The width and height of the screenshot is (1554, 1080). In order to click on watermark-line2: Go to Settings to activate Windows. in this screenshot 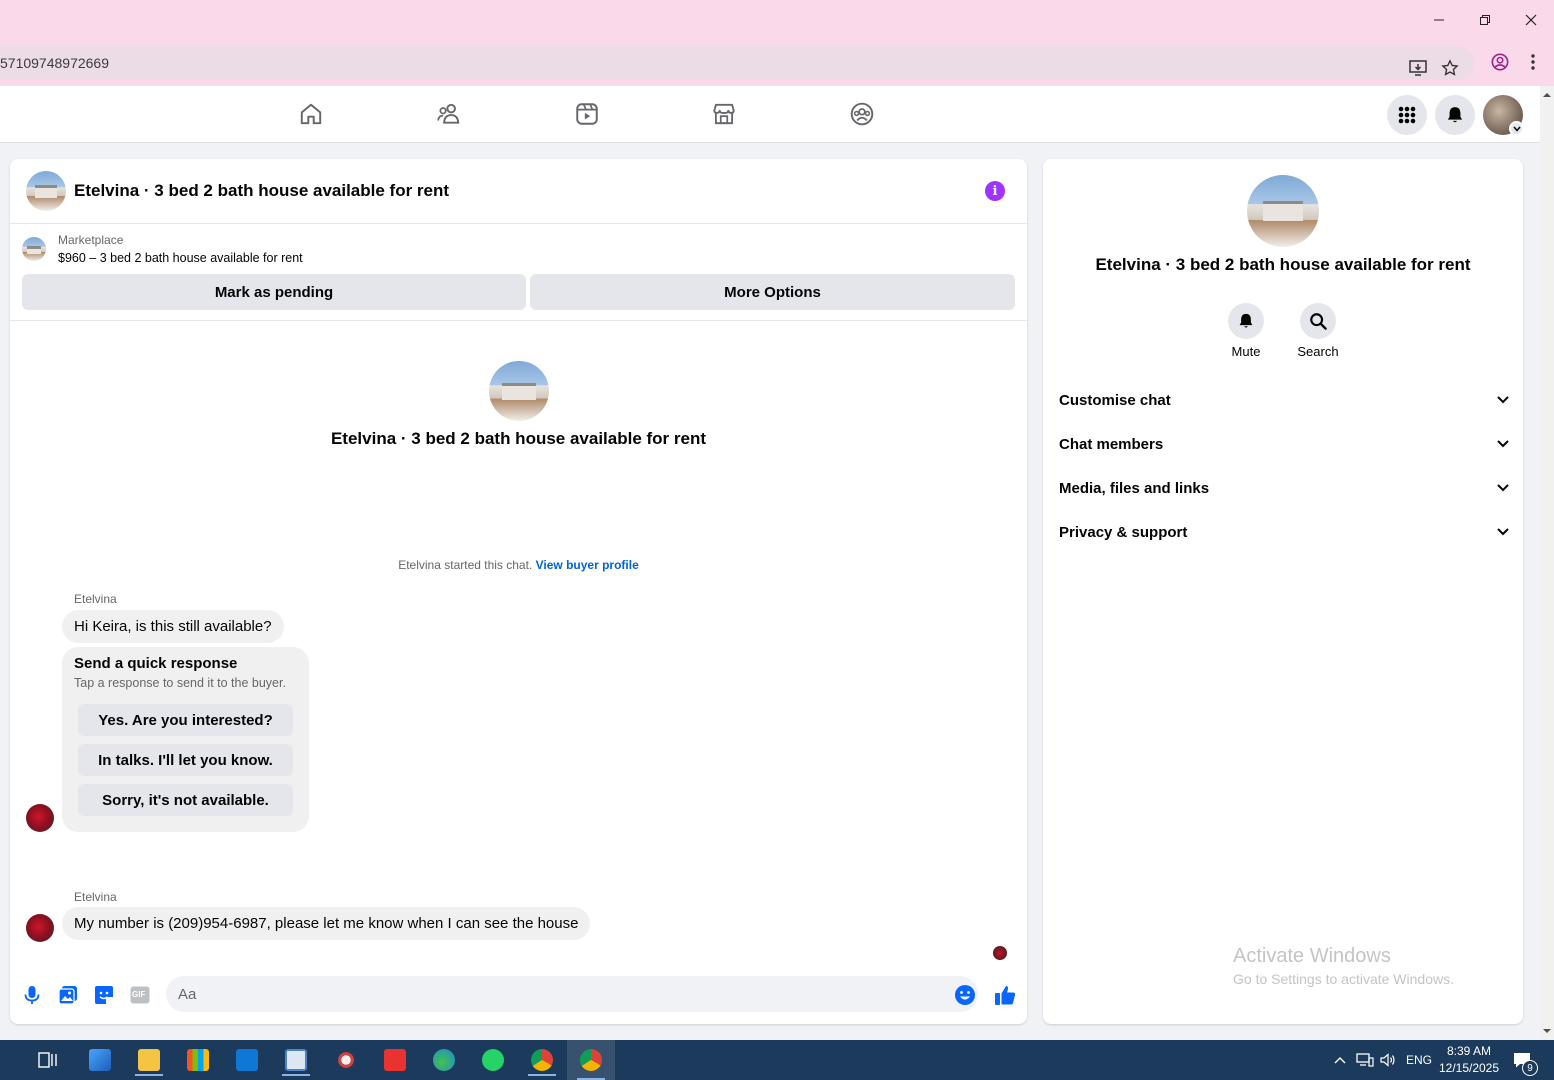, I will do `click(1343, 979)`.